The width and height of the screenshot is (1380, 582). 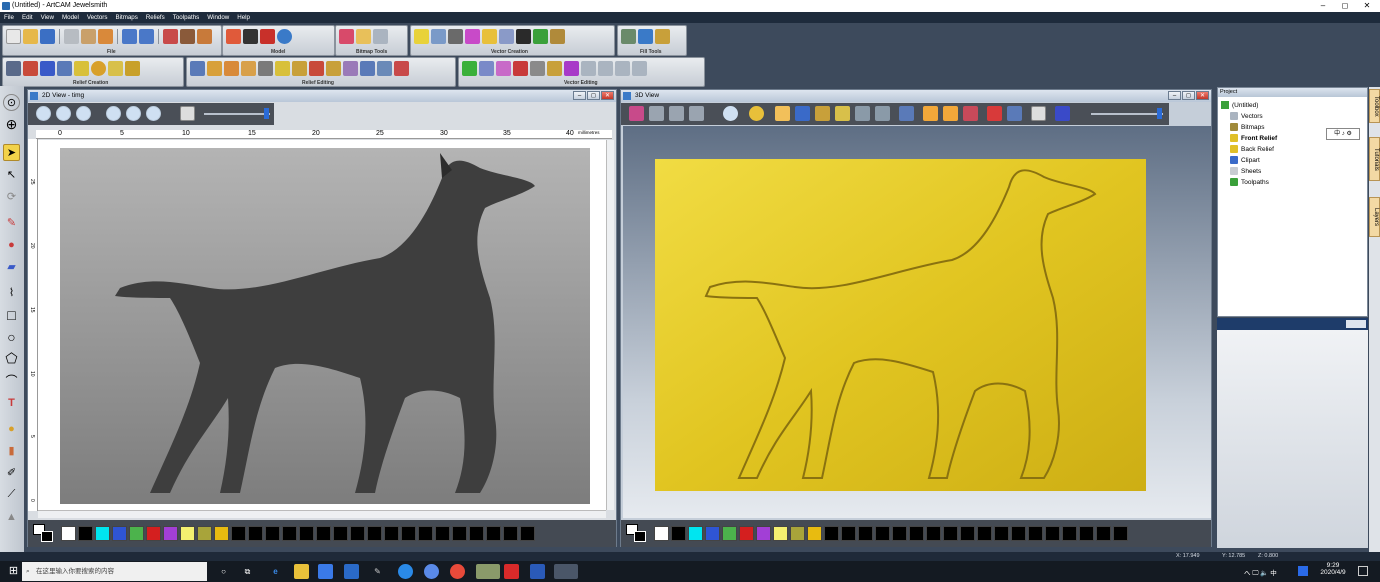 I want to click on ime-toolbar: 中 ♪ ⚙, so click(x=1343, y=134).